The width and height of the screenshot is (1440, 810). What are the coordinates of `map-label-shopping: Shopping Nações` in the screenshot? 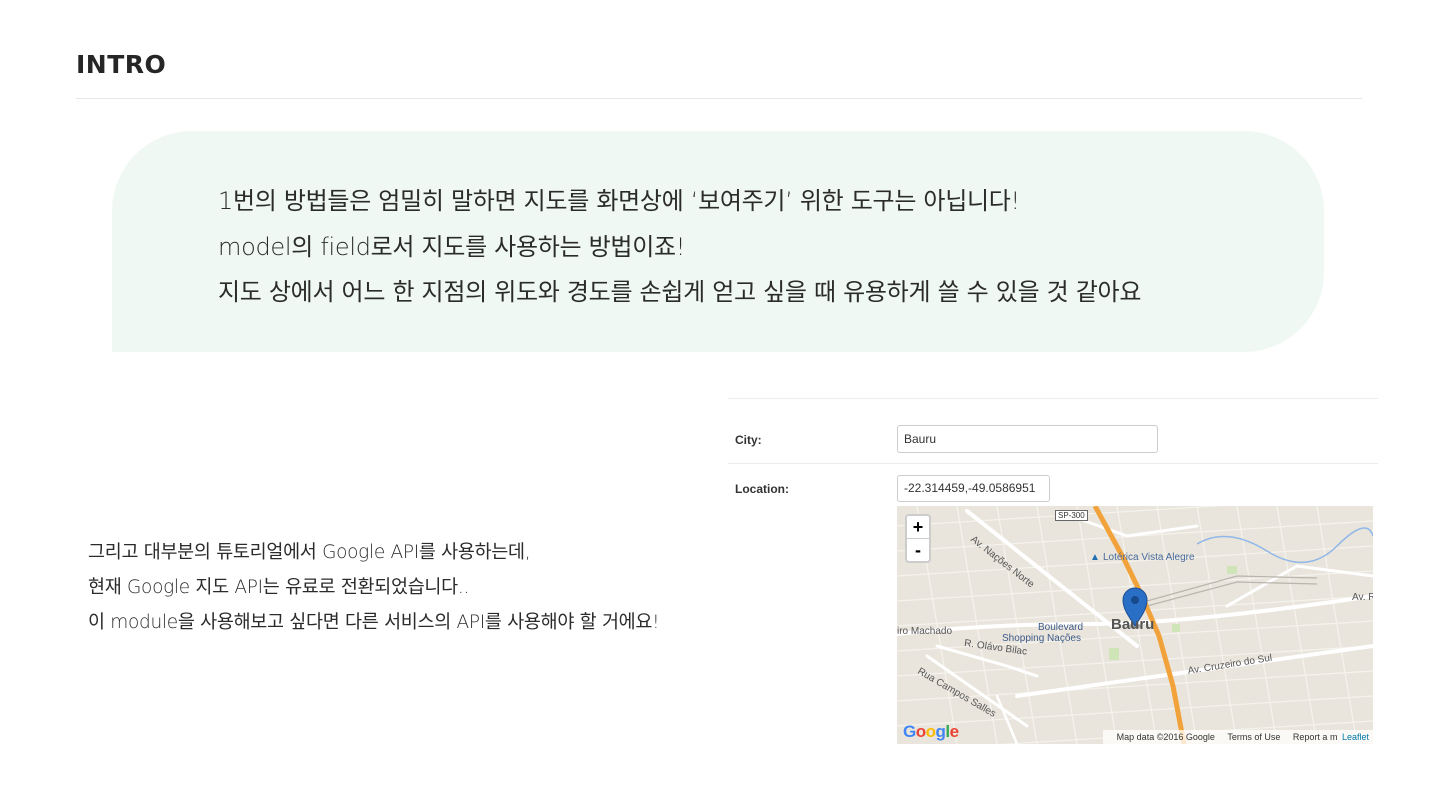 It's located at (1041, 638).